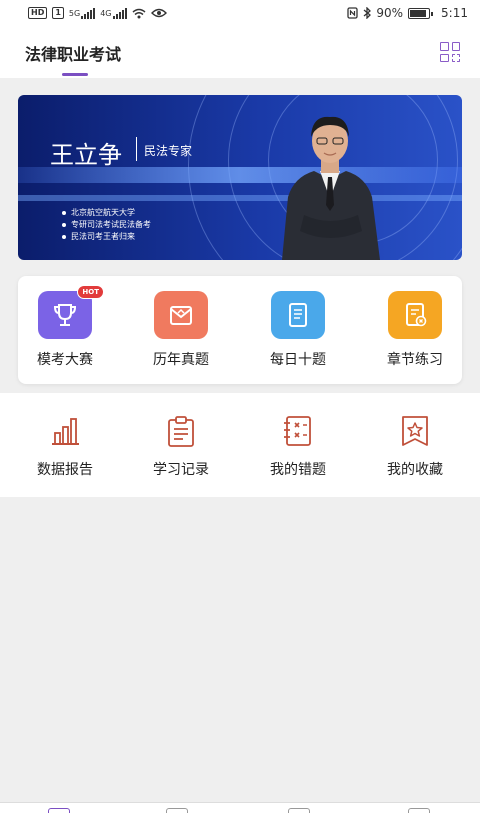 This screenshot has height=813, width=480. I want to click on tool-label: 我的错题, so click(298, 470).